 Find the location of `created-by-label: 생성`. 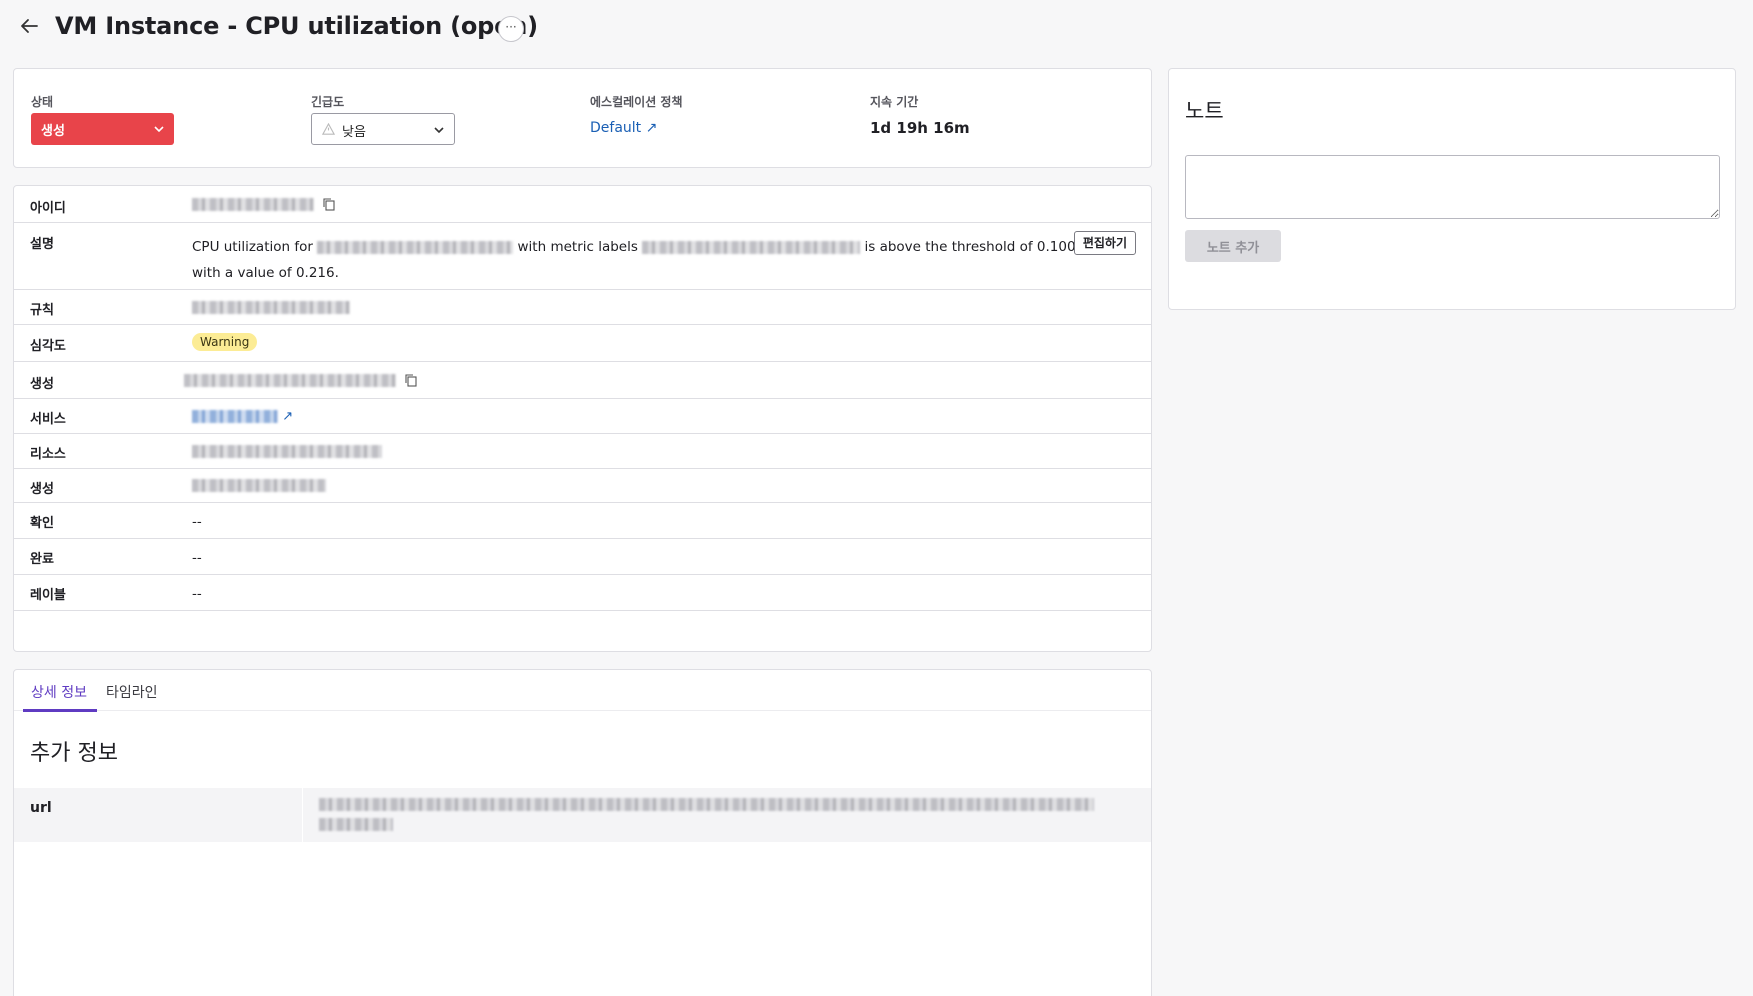

created-by-label: 생성 is located at coordinates (42, 384).